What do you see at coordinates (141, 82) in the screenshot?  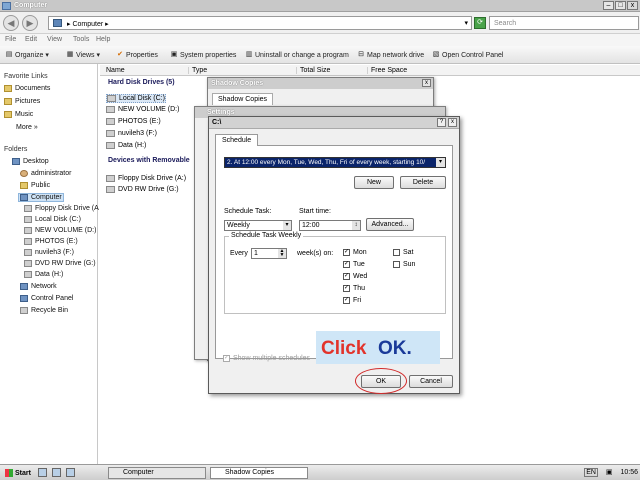 I see `group-hard-disk-drives: Hard Disk Drives (5)` at bounding box center [141, 82].